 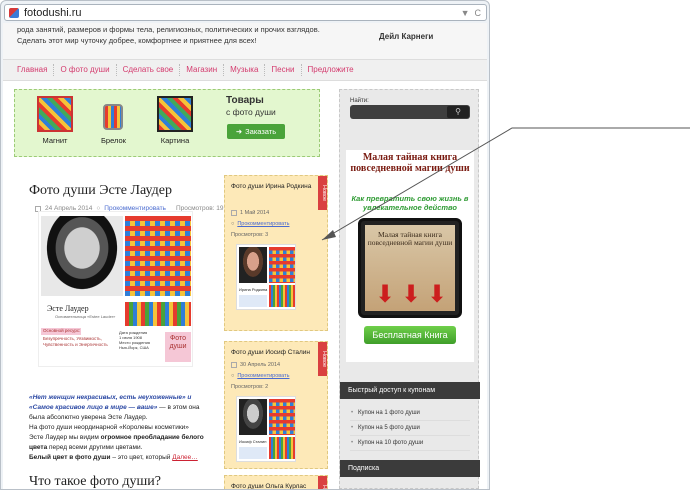 I want to click on annotation-callout, so click(x=505, y=184).